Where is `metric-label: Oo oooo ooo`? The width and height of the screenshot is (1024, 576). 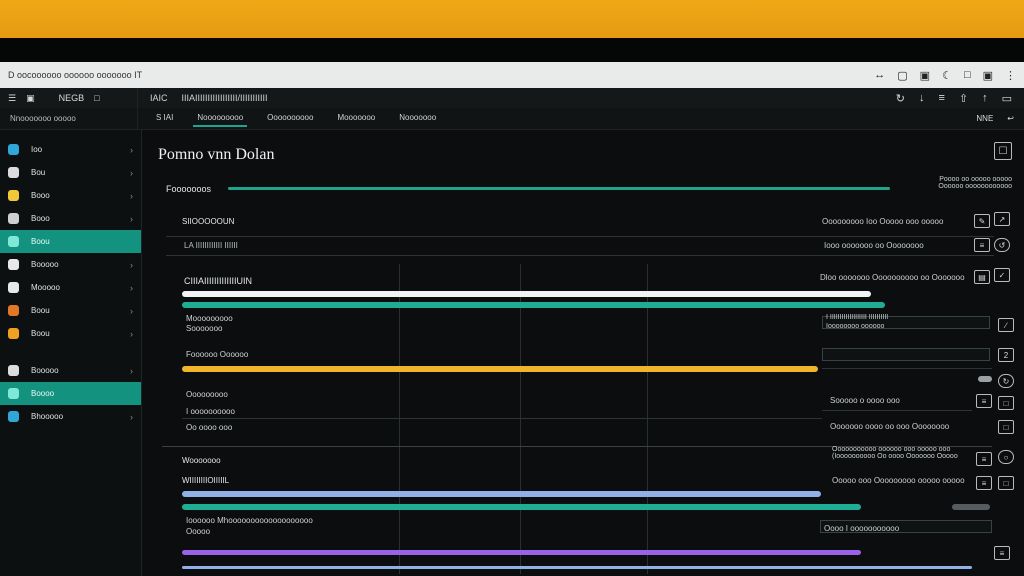
metric-label: Oo oooo ooo is located at coordinates (209, 427).